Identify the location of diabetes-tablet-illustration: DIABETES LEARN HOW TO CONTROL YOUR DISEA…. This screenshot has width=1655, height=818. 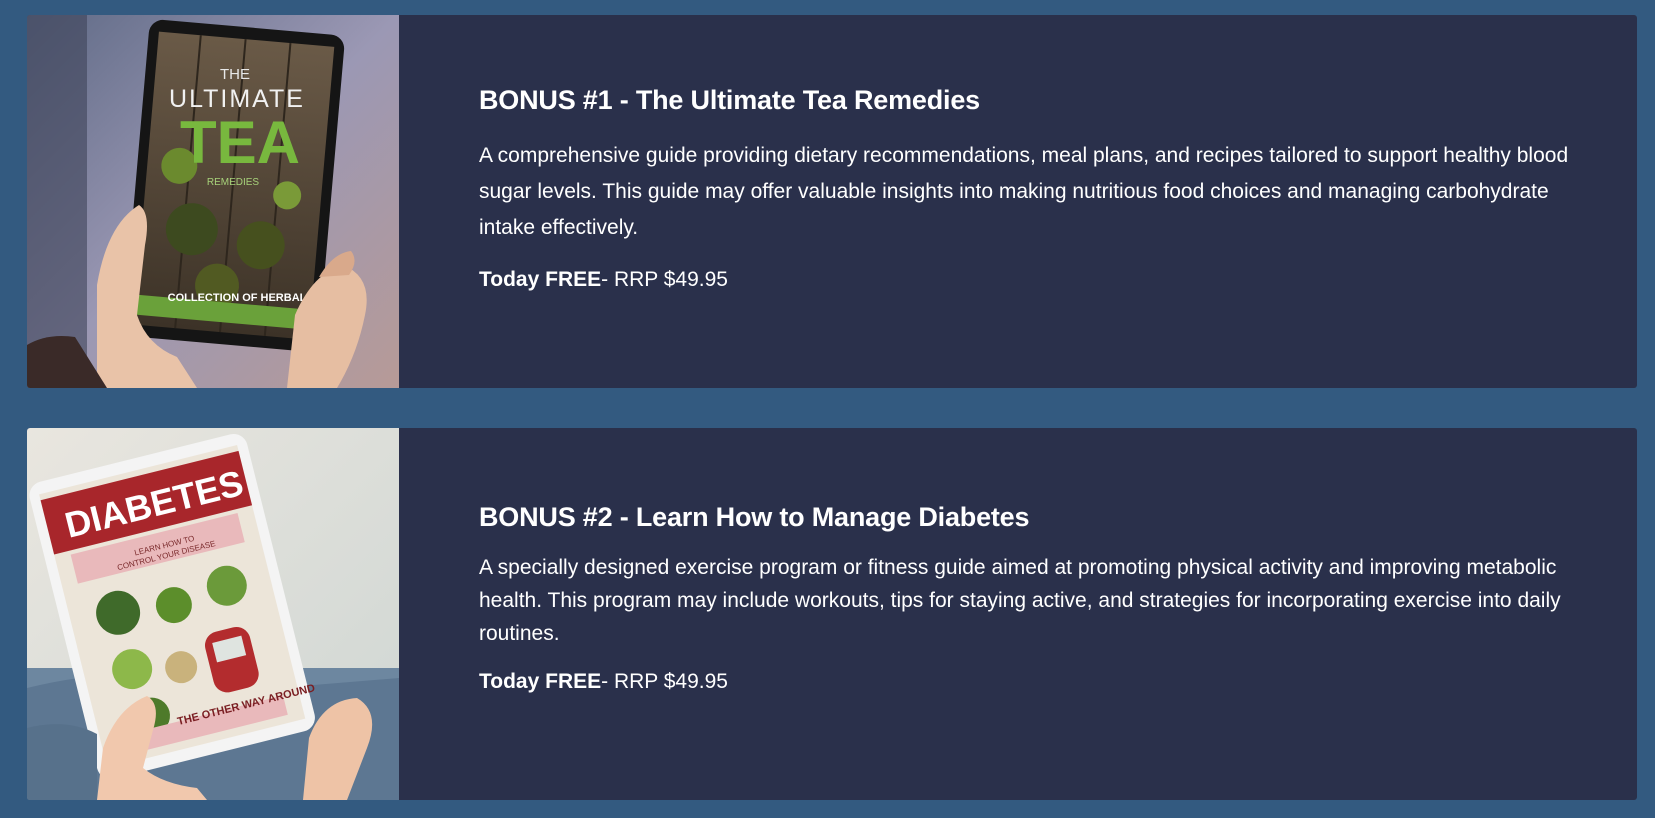
(213, 614).